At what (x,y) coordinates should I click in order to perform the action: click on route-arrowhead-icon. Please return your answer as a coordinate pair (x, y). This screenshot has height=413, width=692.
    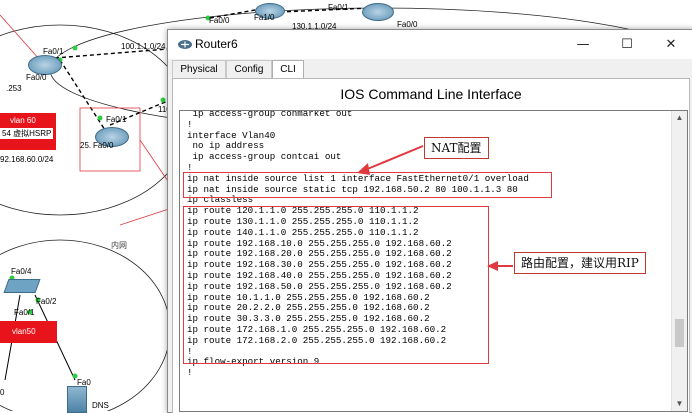
    Looking at the image, I should click on (492, 266).